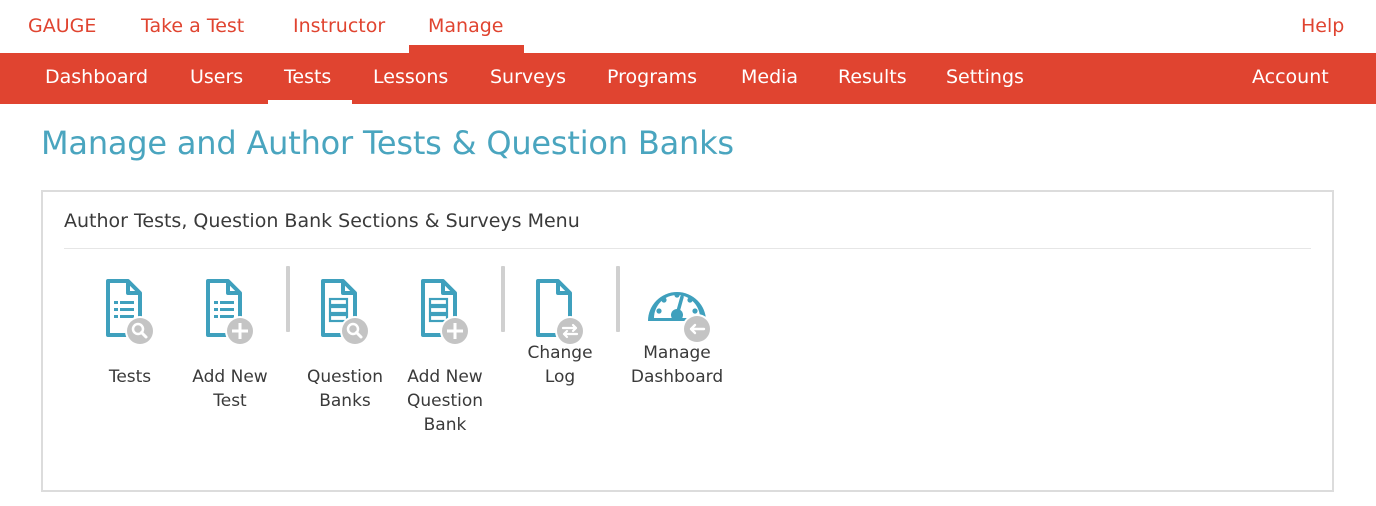 The width and height of the screenshot is (1376, 506). Describe the element at coordinates (130, 312) in the screenshot. I see `tests-search-icon` at that location.